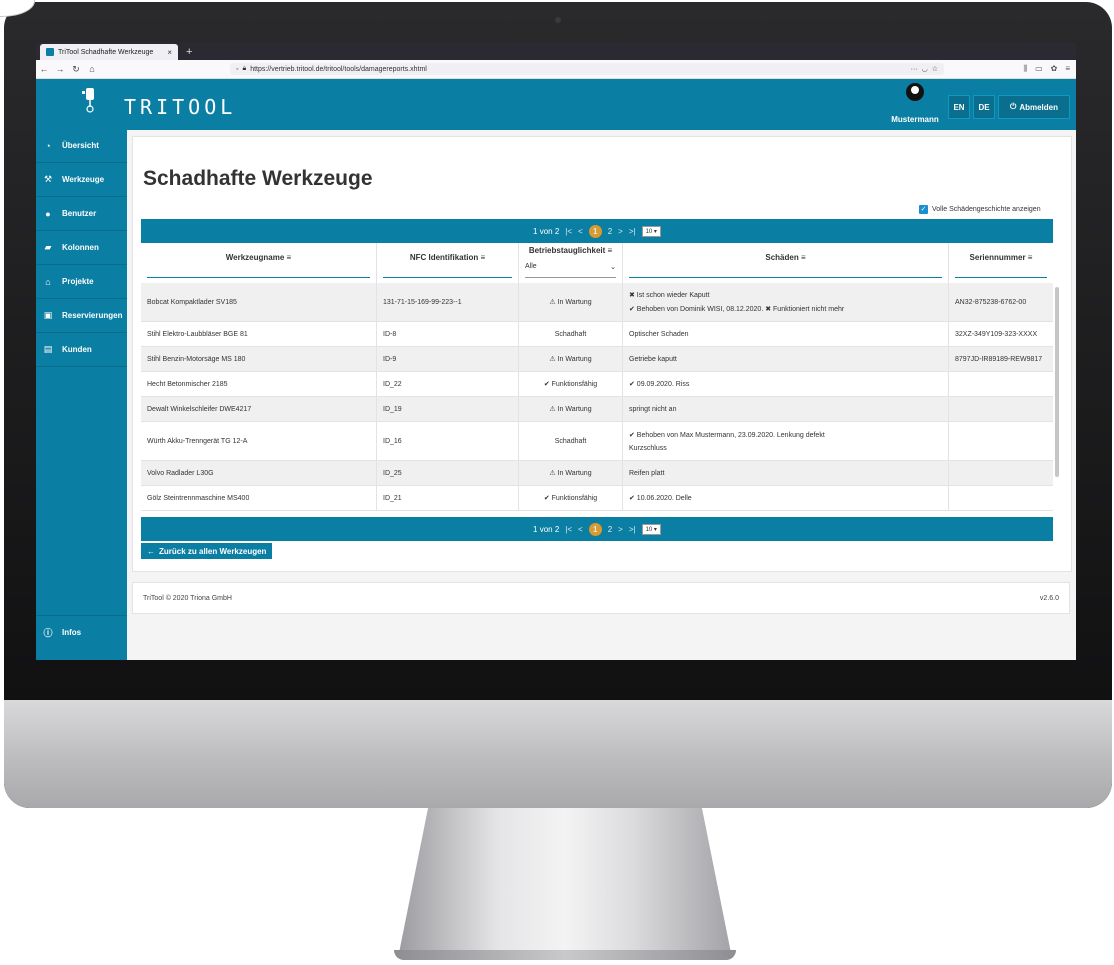 This screenshot has width=1114, height=965. I want to click on new-tab-button: +, so click(189, 52).